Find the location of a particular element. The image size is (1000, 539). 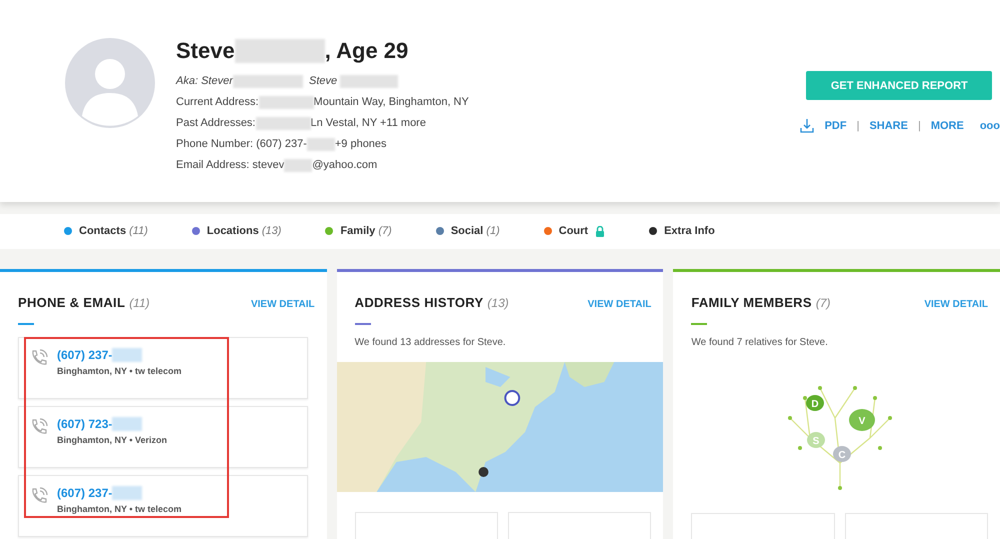

info-value: @yahoo.com is located at coordinates (345, 165).